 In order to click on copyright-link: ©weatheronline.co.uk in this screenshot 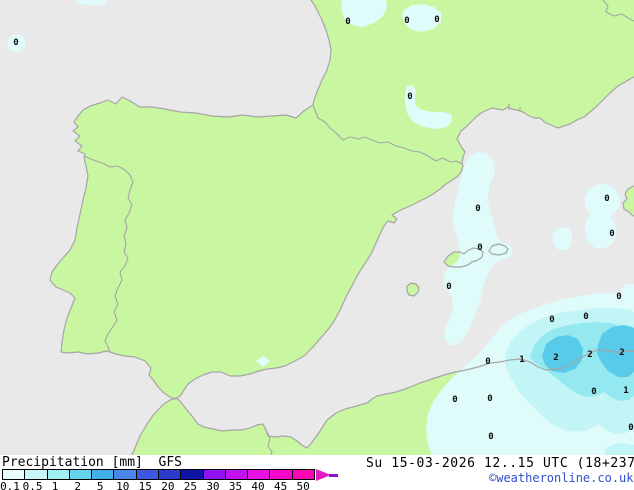, I will do `click(561, 478)`.